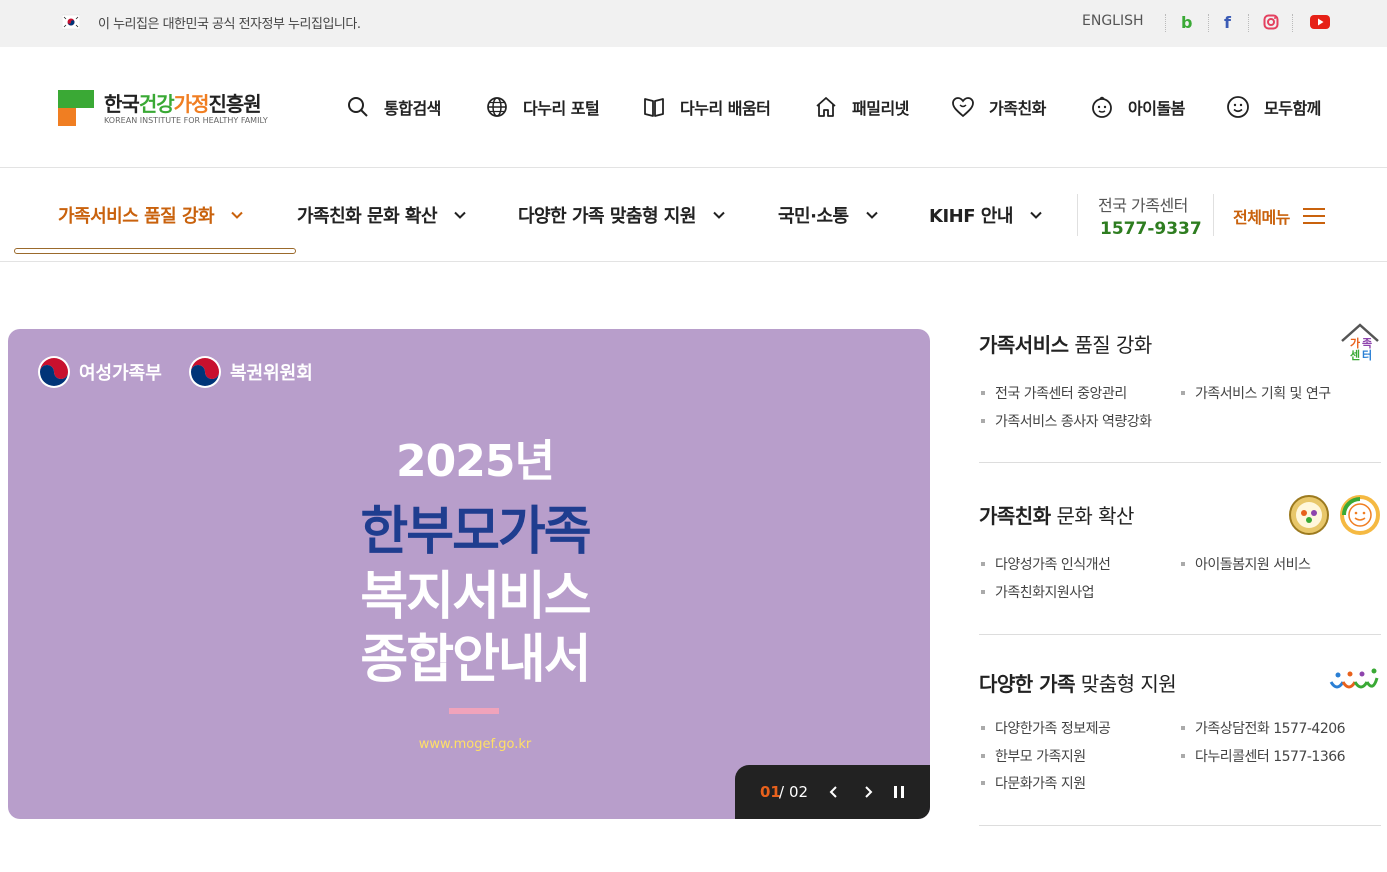  I want to click on all-menu-button: 전체메뉴, so click(1279, 216).